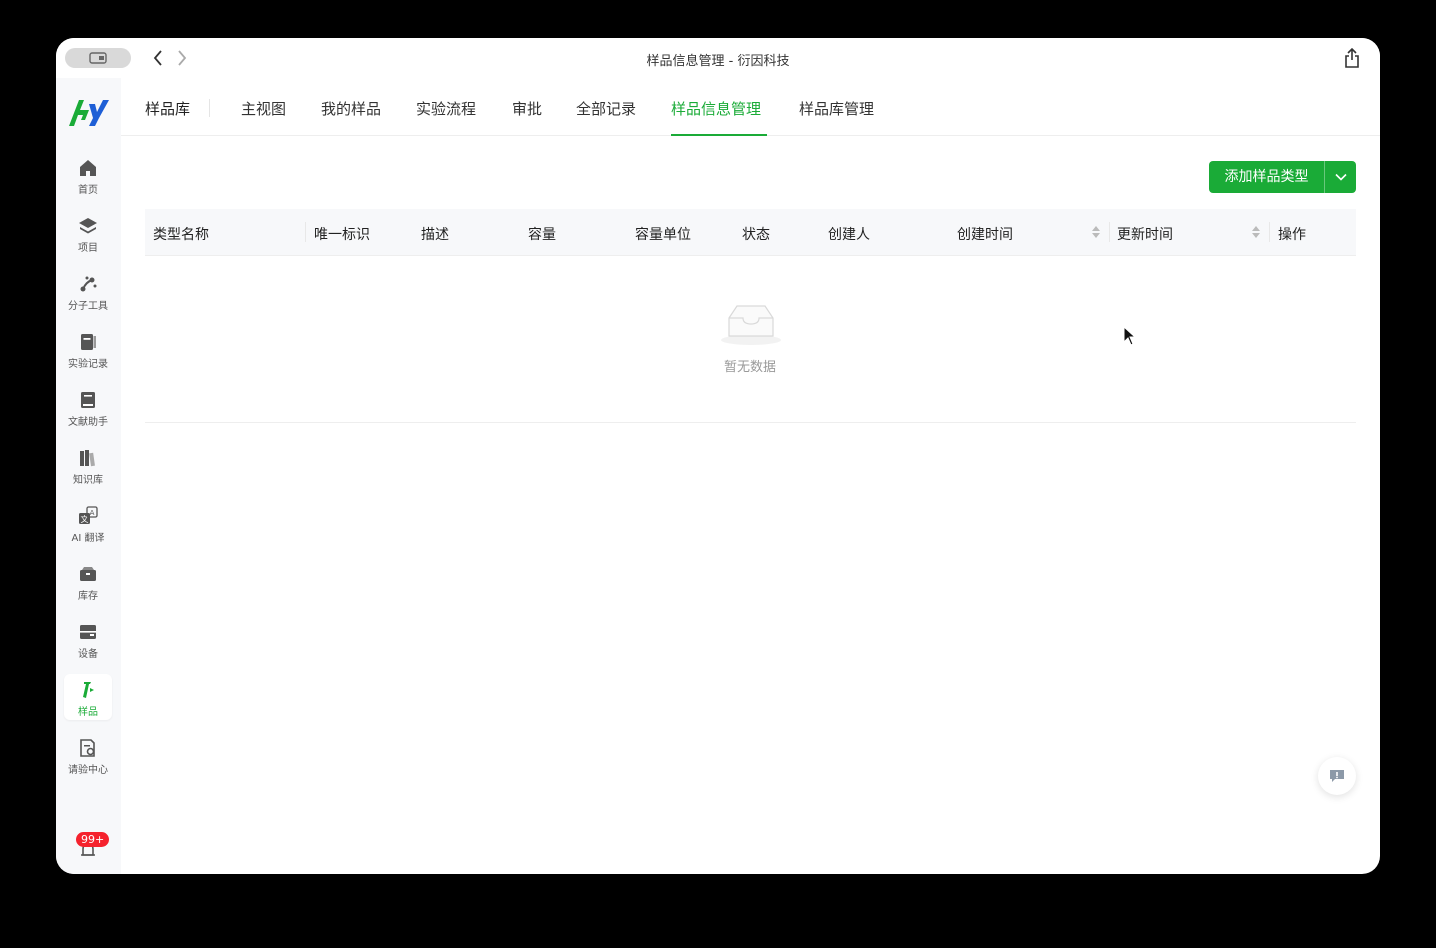 This screenshot has height=948, width=1436. I want to click on sidebar-item-label: 库存, so click(88, 596).